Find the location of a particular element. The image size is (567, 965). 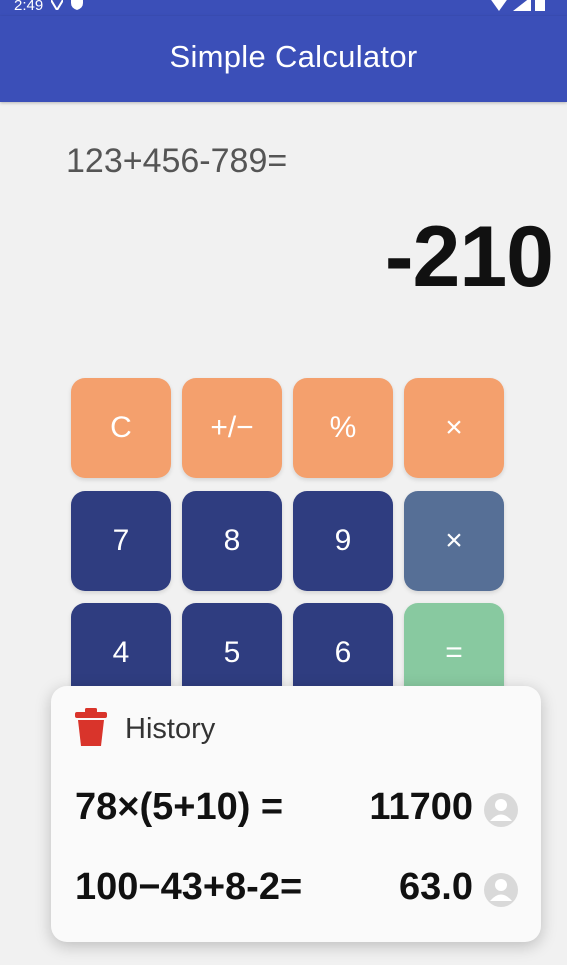

status-right is located at coordinates (517, 7).